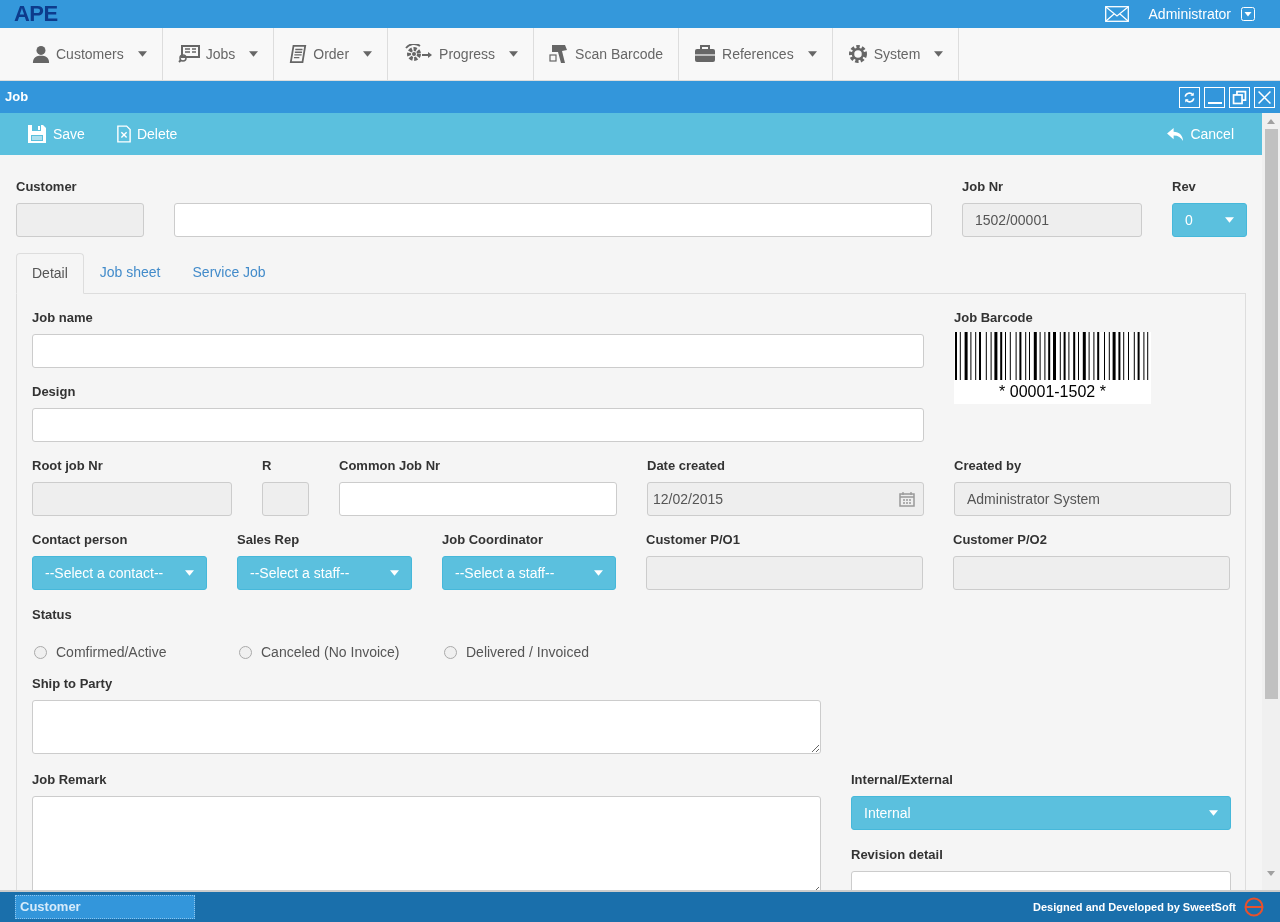 This screenshot has height=922, width=1280. I want to click on window-title: Job, so click(17, 97).